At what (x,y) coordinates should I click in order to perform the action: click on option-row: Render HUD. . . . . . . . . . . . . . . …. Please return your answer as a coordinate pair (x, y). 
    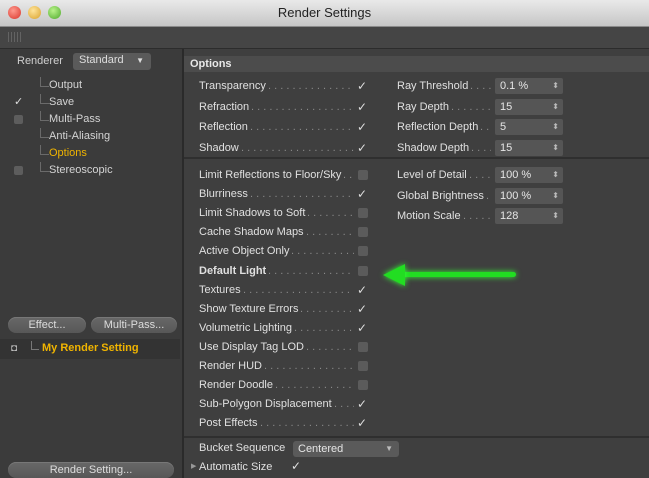
    Looking at the image, I should click on (284, 366).